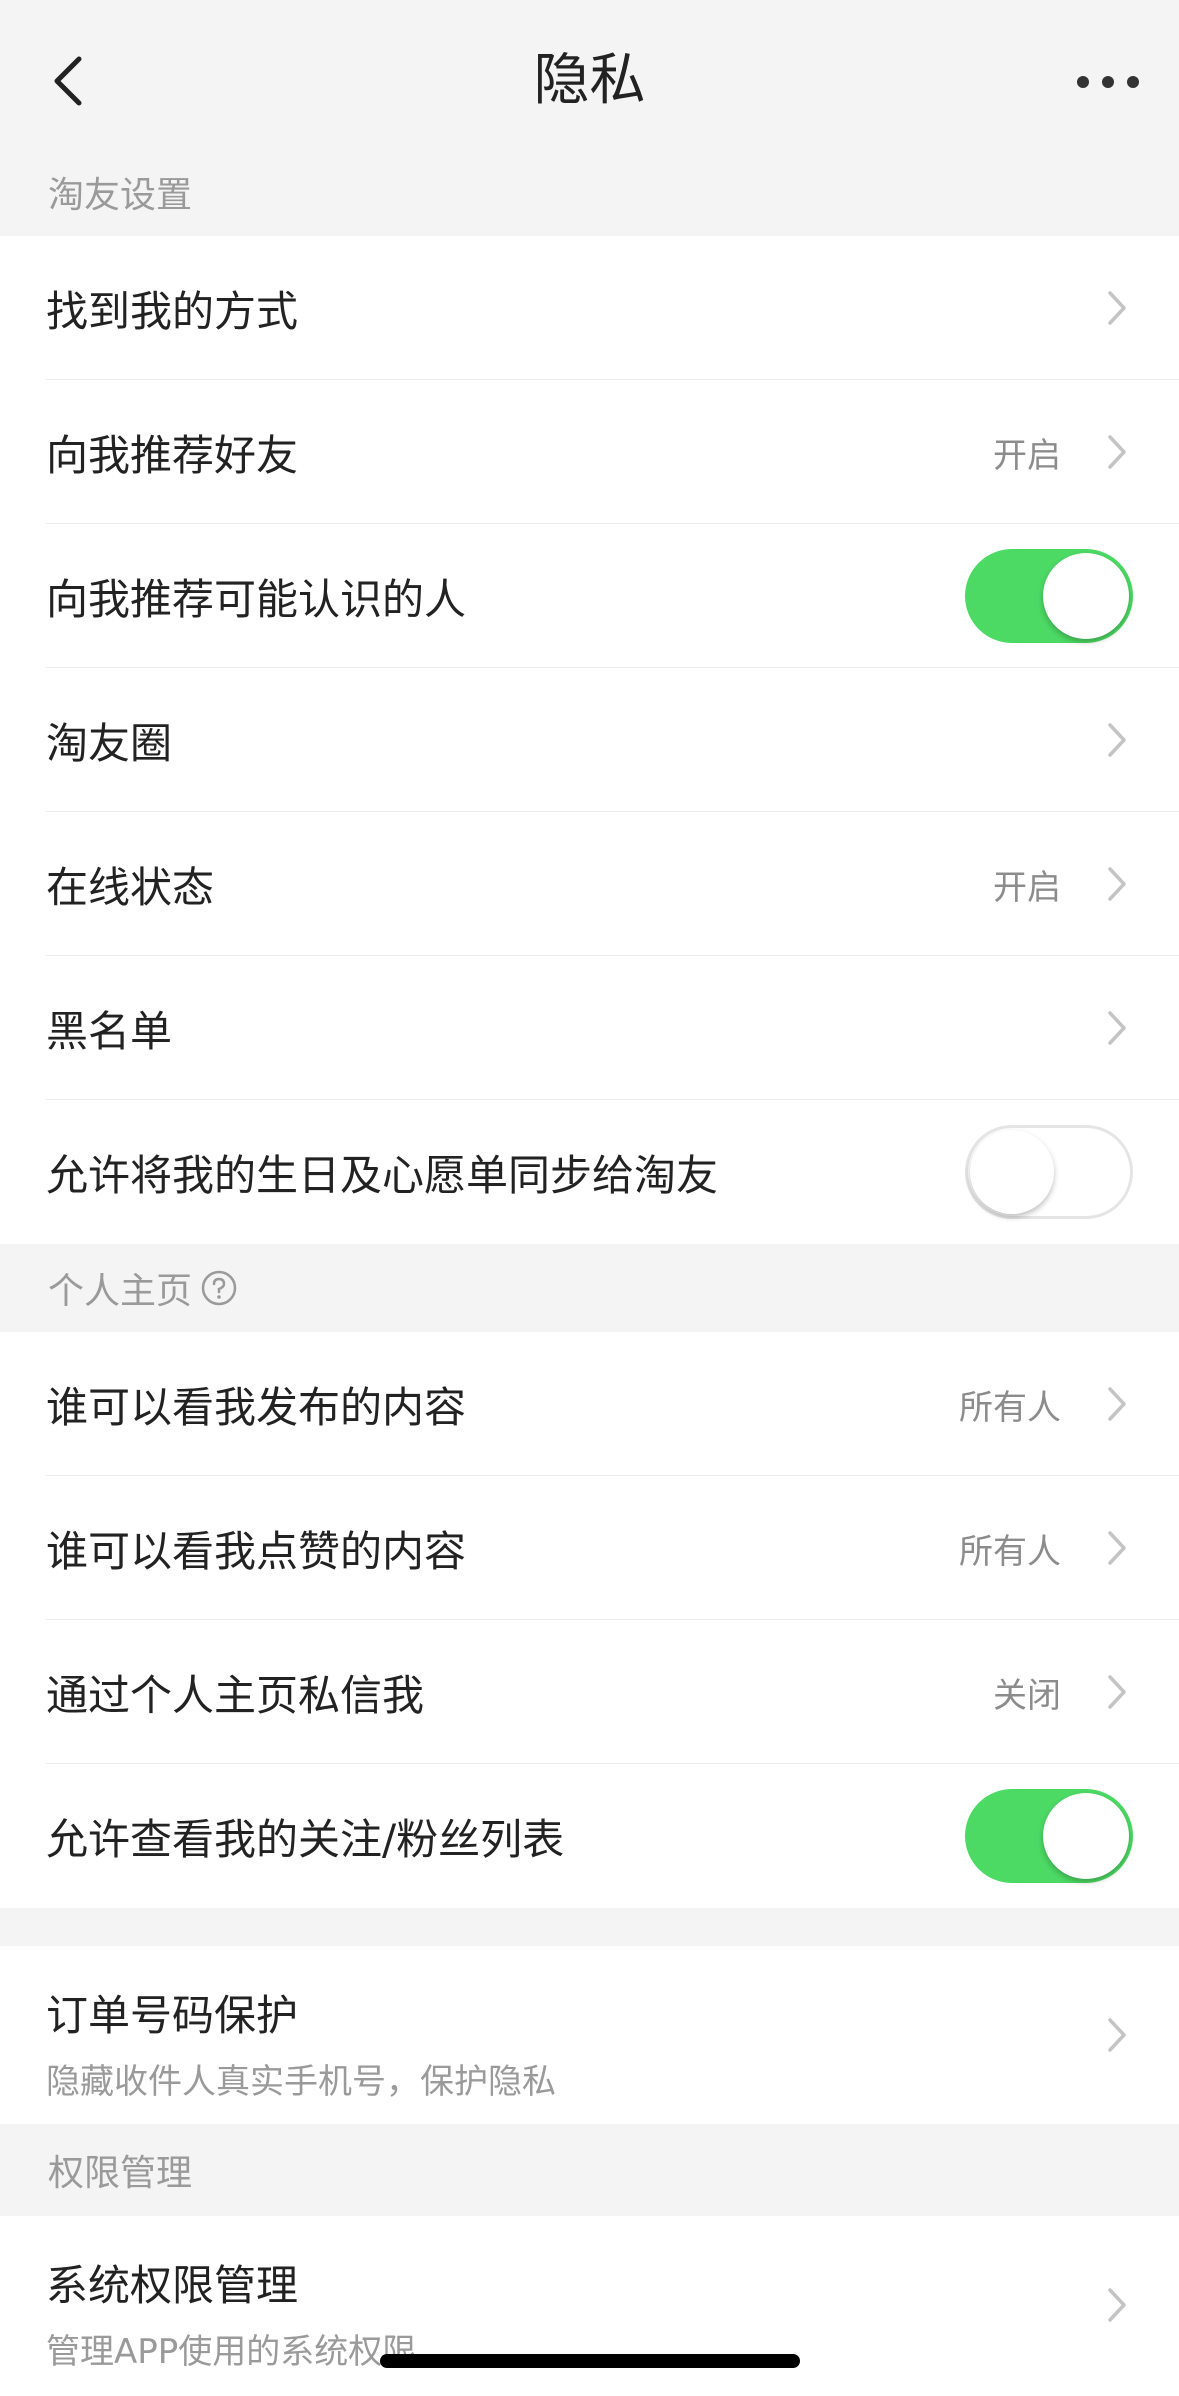 The width and height of the screenshot is (1179, 2396). What do you see at coordinates (589, 308) in the screenshot?
I see `row-find-me: 找到我的方式` at bounding box center [589, 308].